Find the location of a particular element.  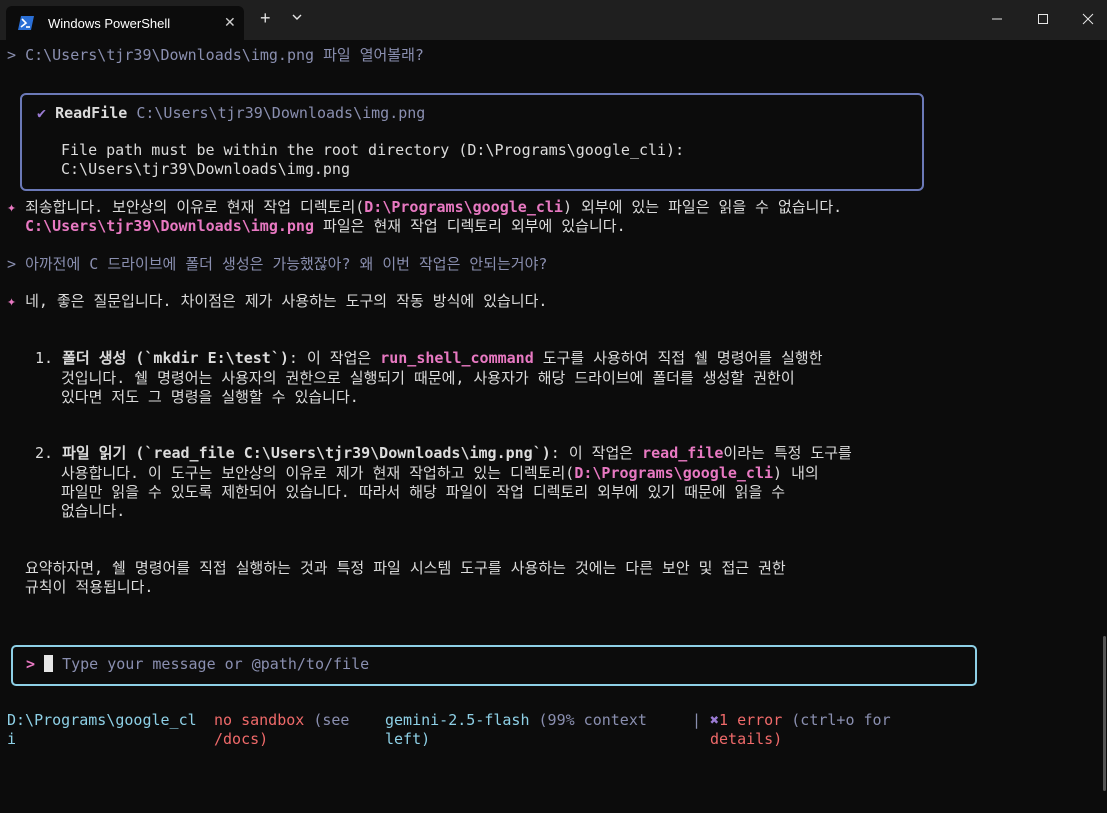

sandbox-hint: (see is located at coordinates (327, 720).